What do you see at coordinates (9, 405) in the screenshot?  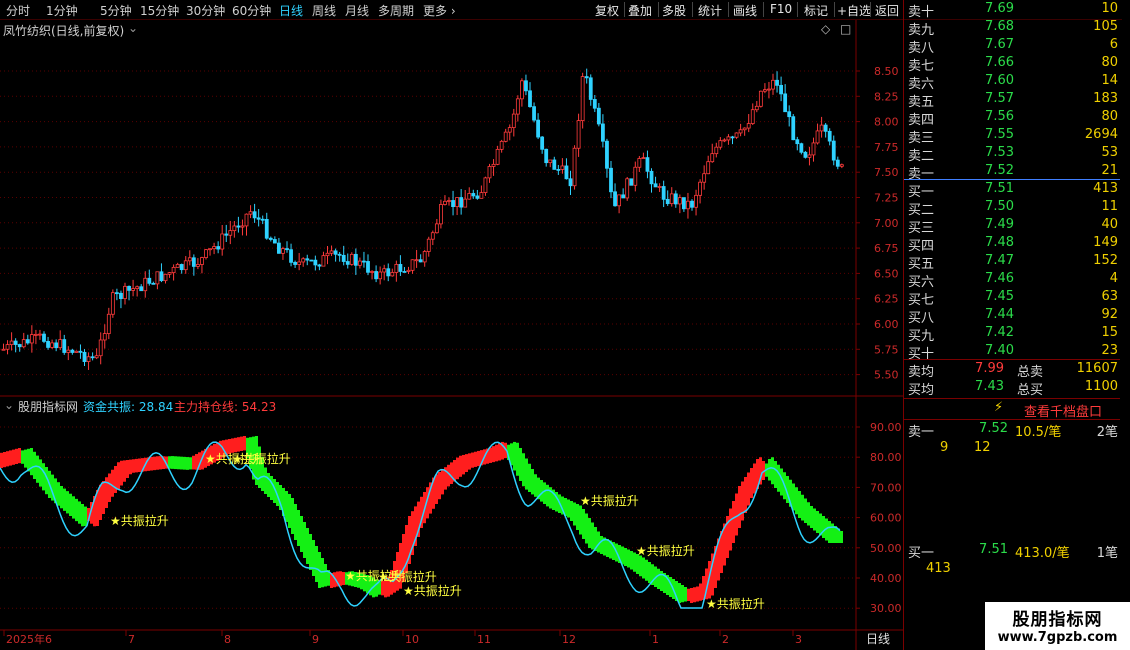 I see `indicator-settings-icon: ⌄` at bounding box center [9, 405].